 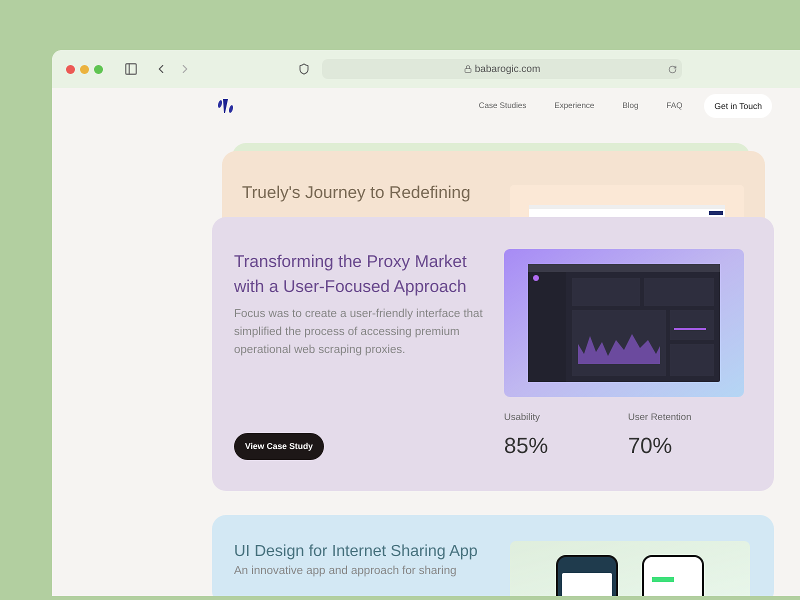 What do you see at coordinates (502, 106) in the screenshot?
I see `nav-link: Case Studies` at bounding box center [502, 106].